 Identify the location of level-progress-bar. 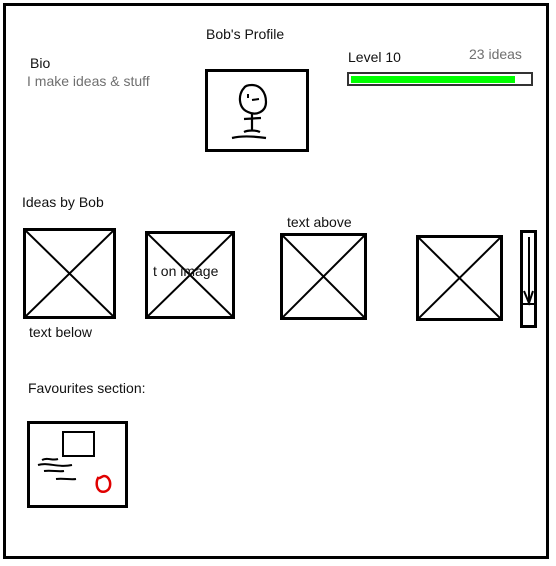
(440, 79).